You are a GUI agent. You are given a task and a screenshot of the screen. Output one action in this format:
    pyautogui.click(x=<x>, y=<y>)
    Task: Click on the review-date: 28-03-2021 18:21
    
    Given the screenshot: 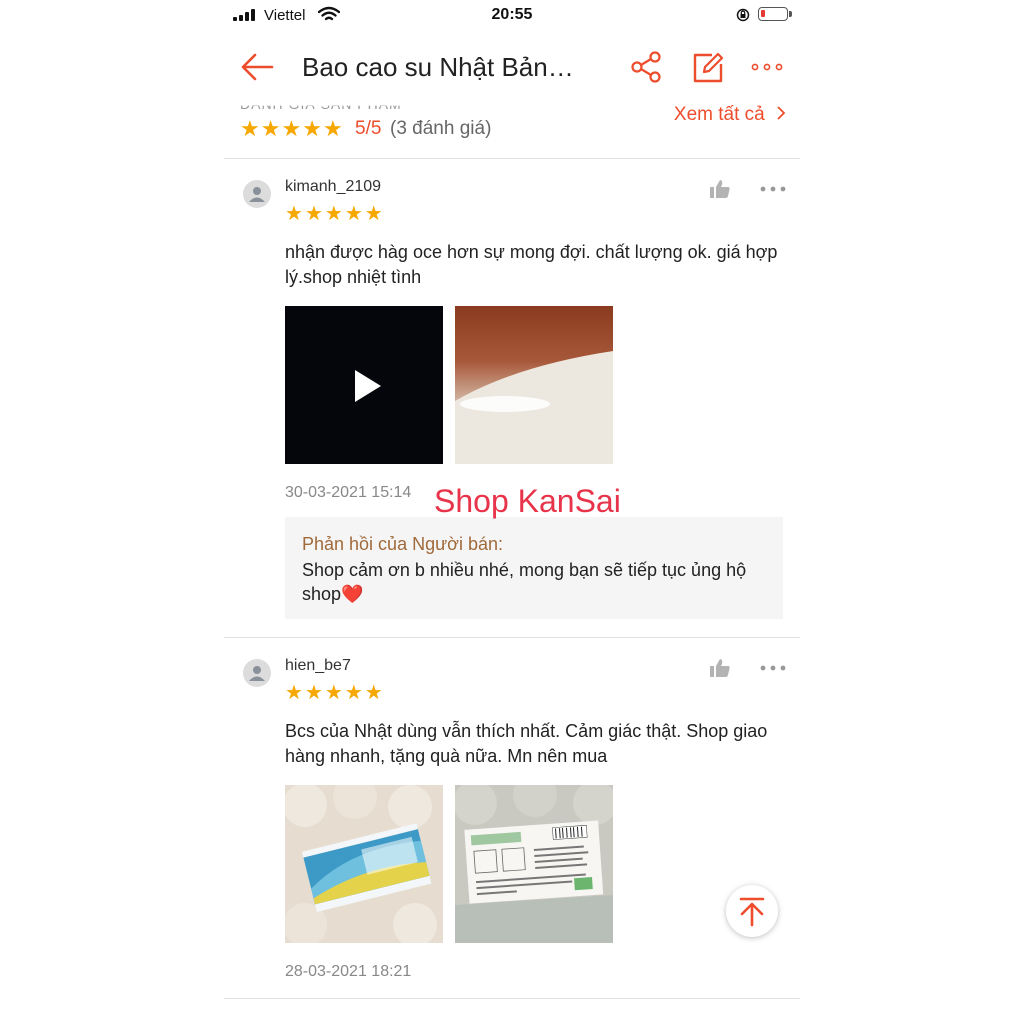 What is the action you would take?
    pyautogui.click(x=348, y=971)
    